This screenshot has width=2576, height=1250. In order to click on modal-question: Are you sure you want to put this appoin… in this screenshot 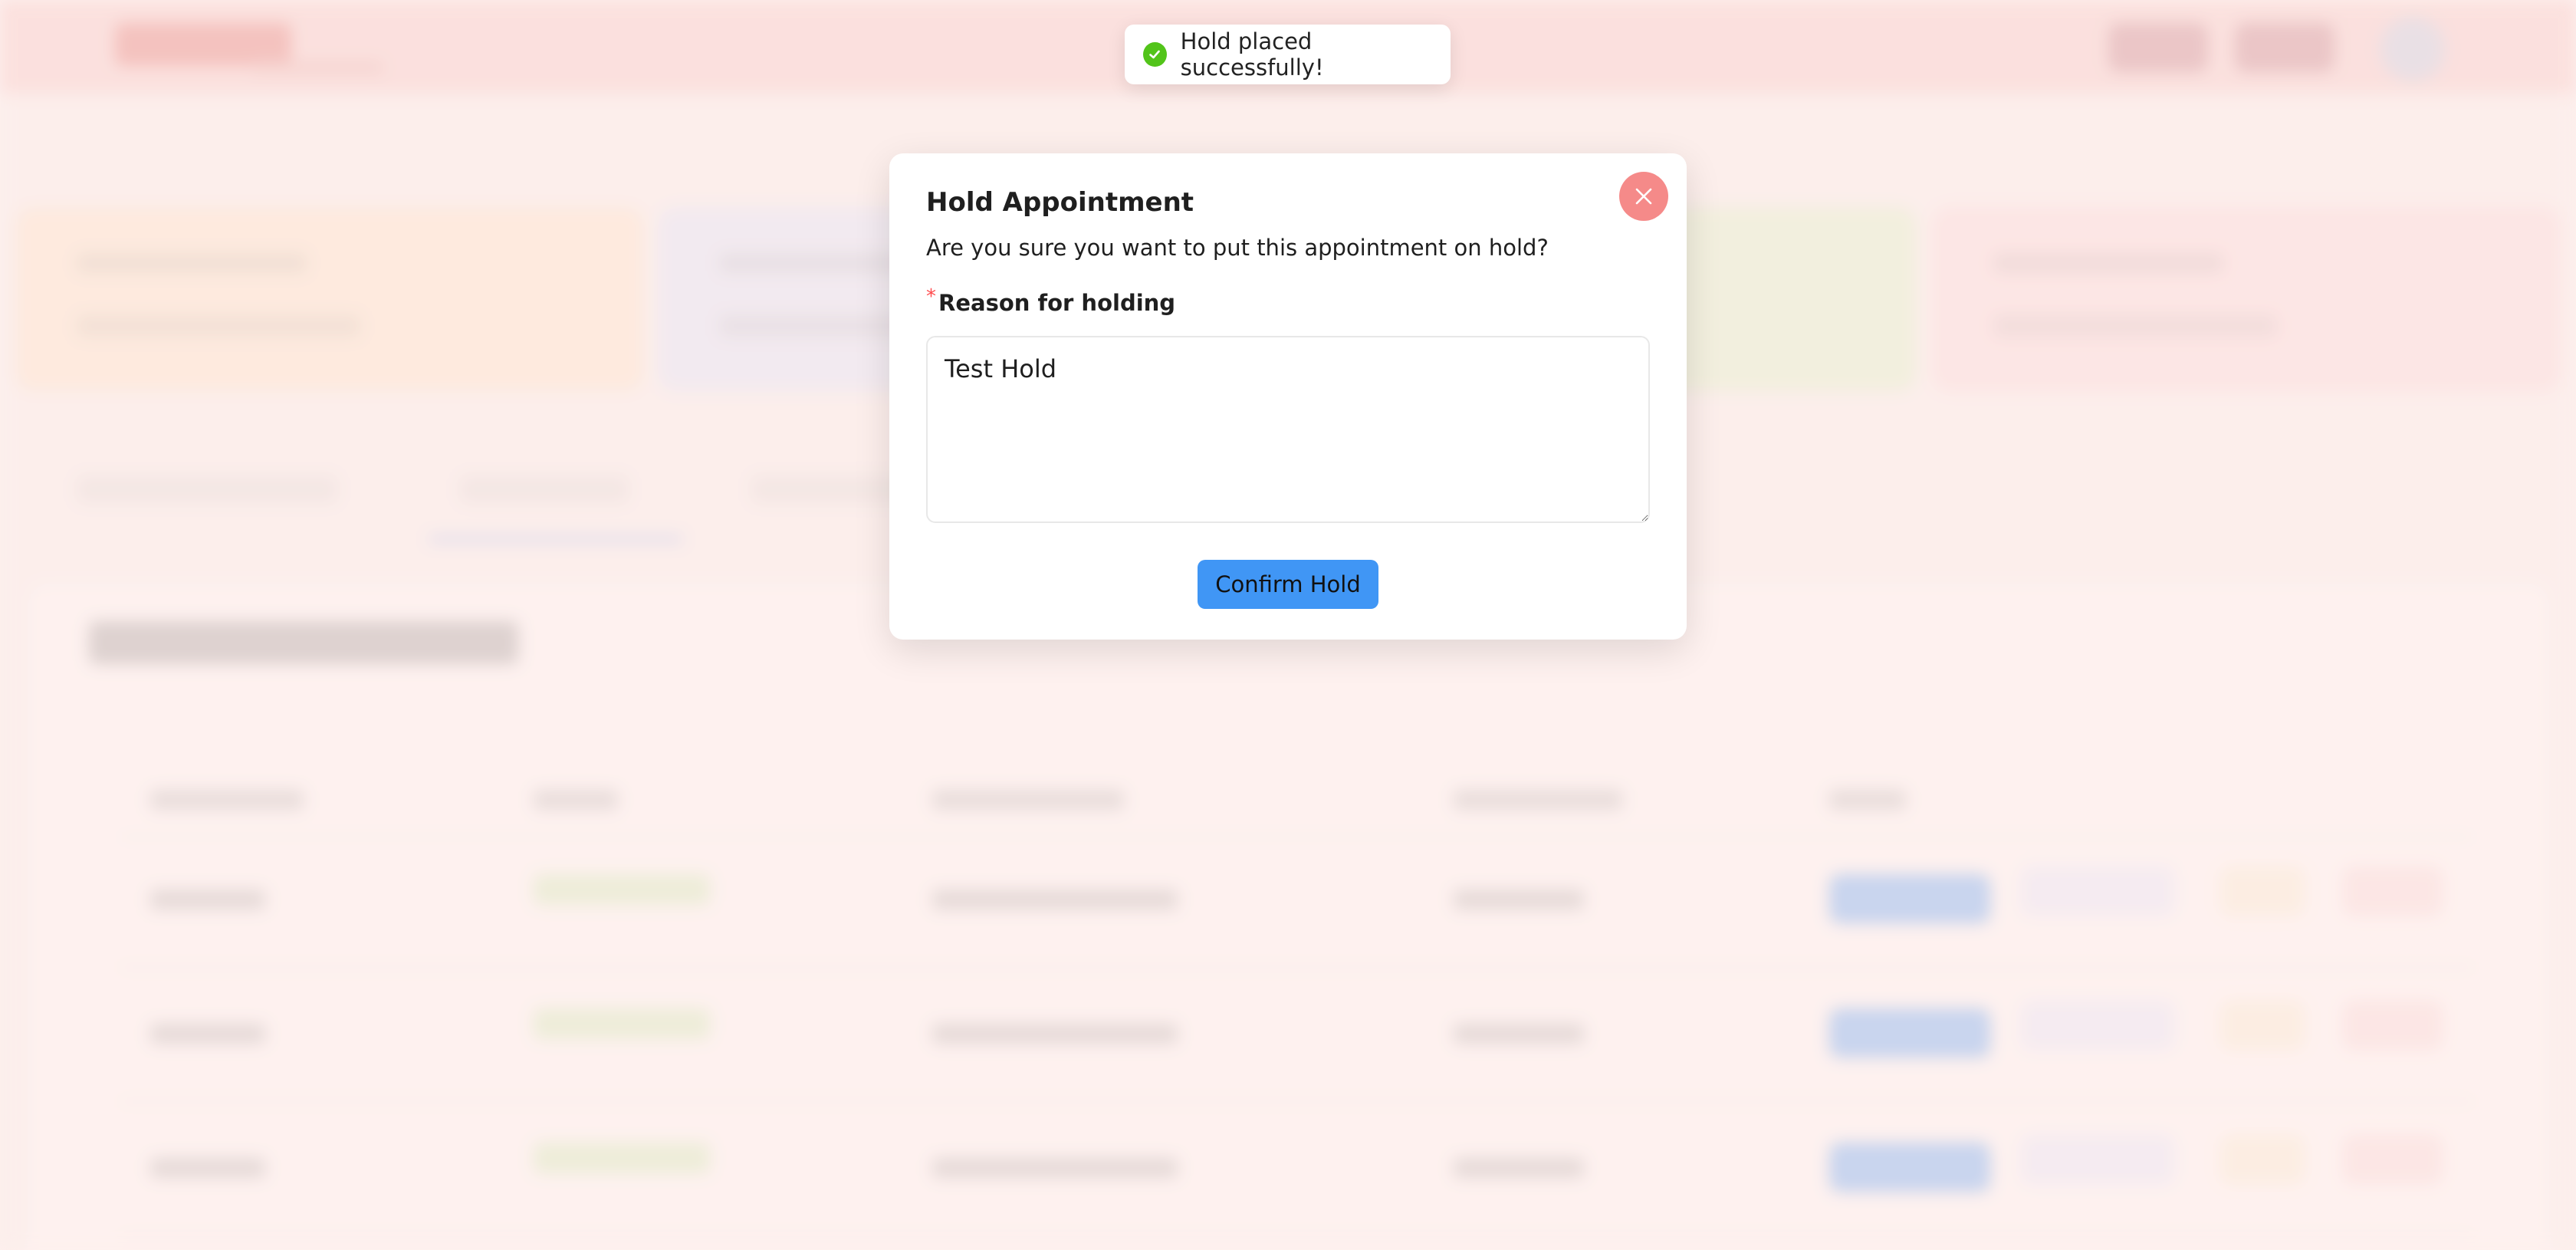, I will do `click(1238, 248)`.